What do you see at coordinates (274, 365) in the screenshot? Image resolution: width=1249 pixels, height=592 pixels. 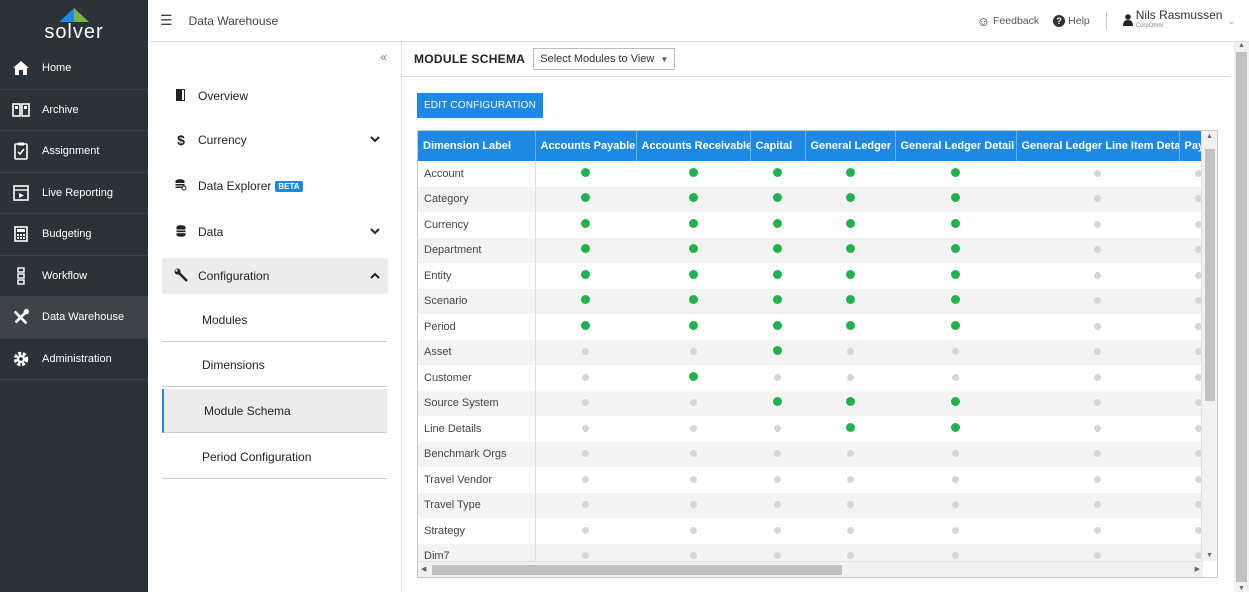 I see `sidebar-subitem-dimensions: Dimensions` at bounding box center [274, 365].